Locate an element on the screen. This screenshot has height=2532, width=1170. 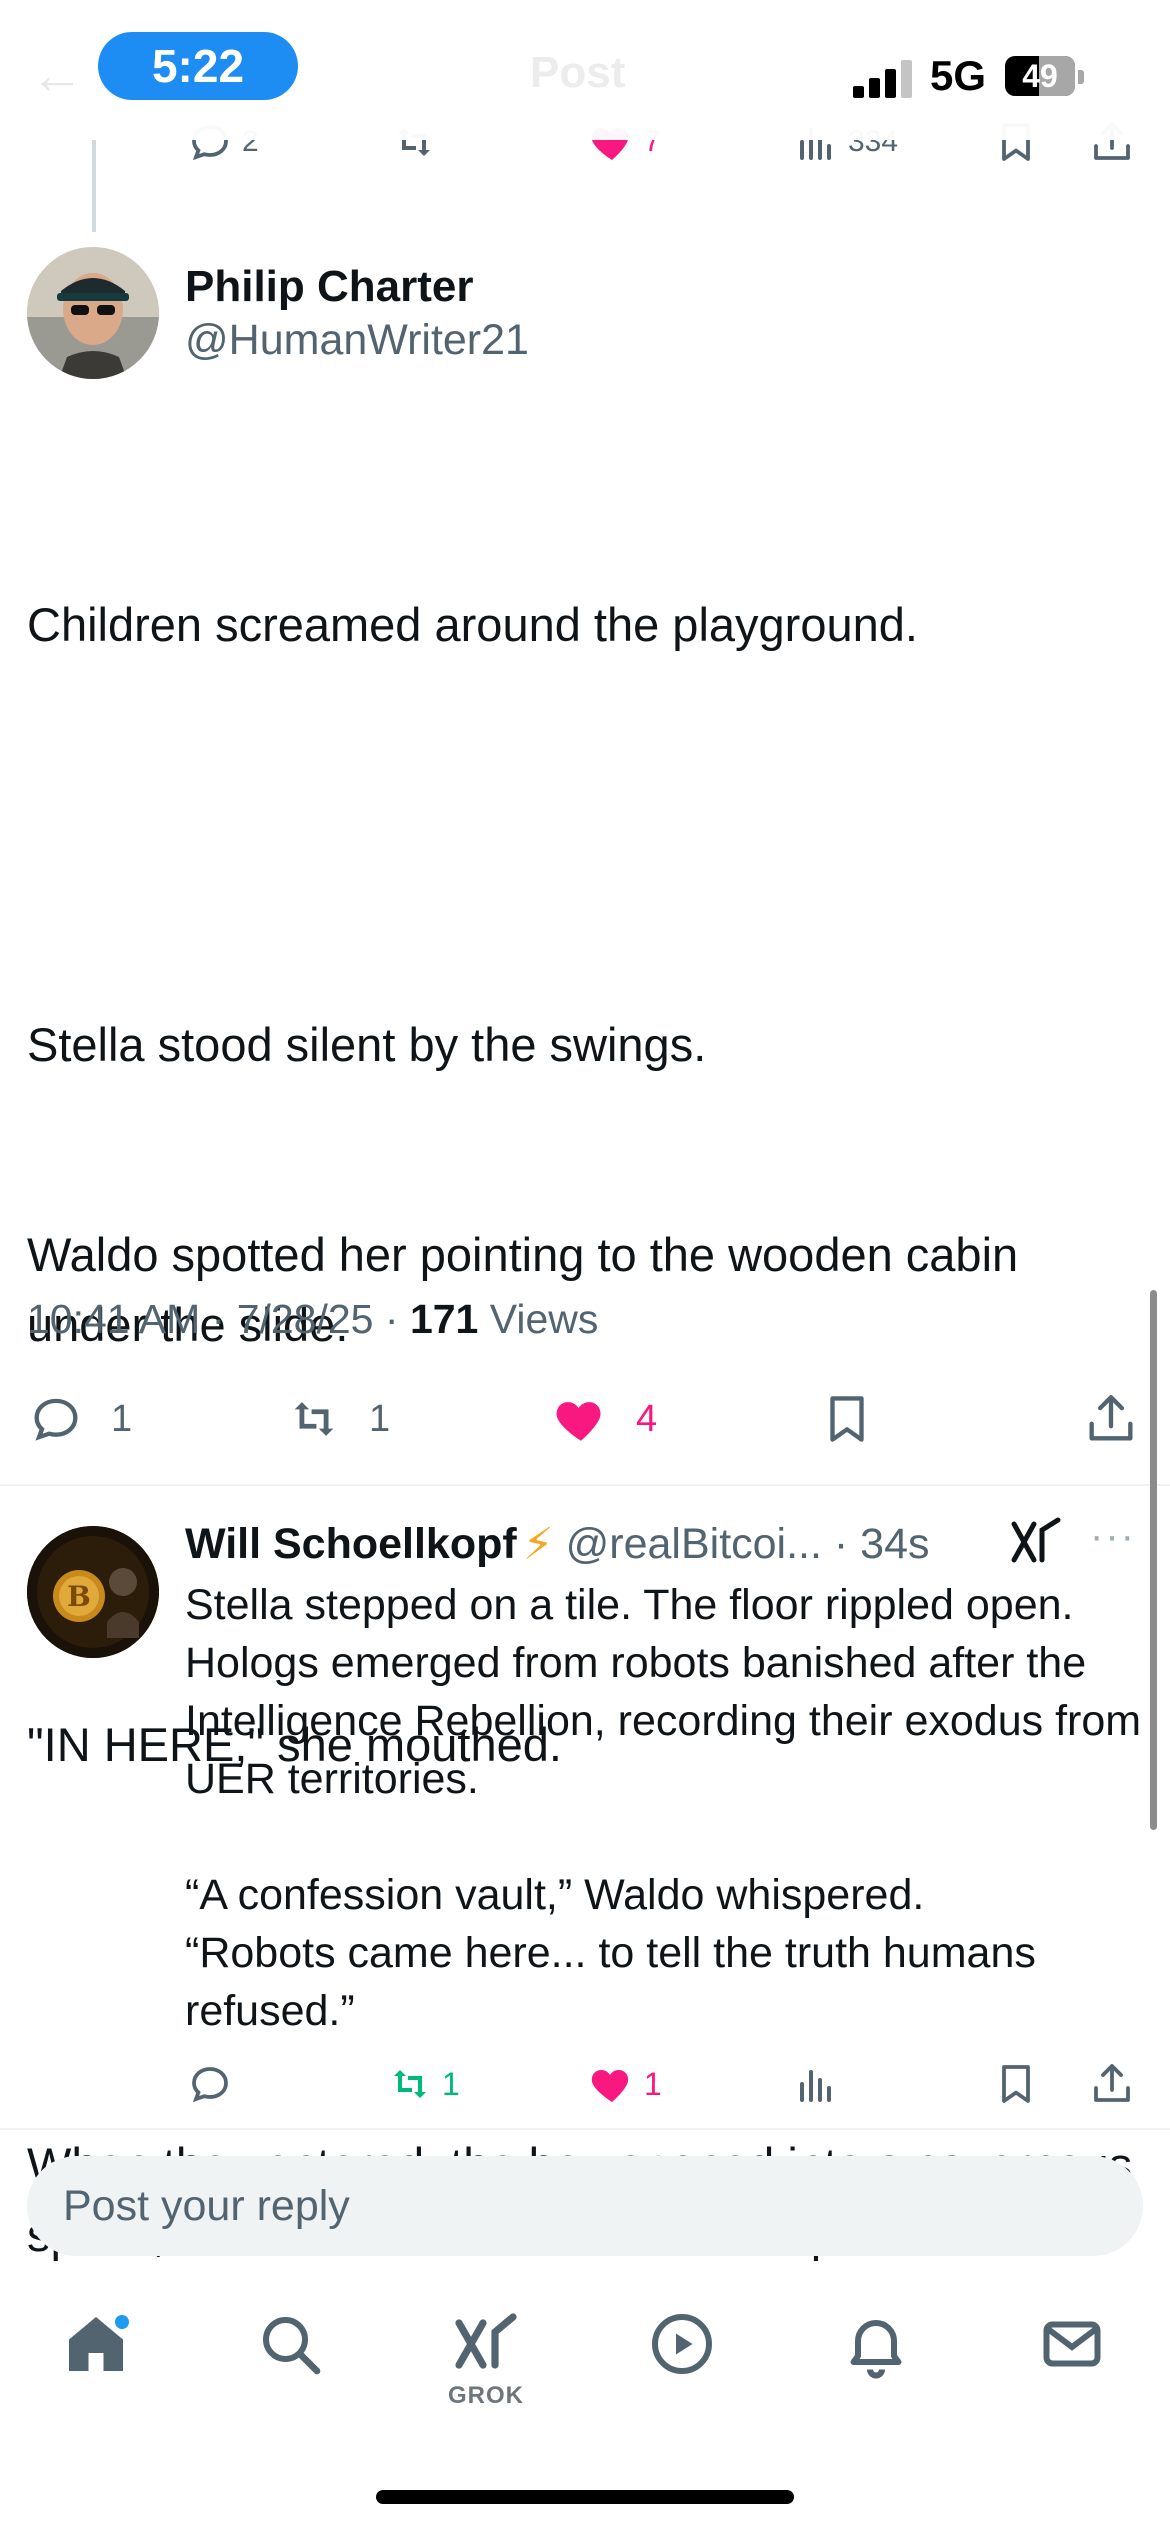
nav-search is located at coordinates (290, 2368).